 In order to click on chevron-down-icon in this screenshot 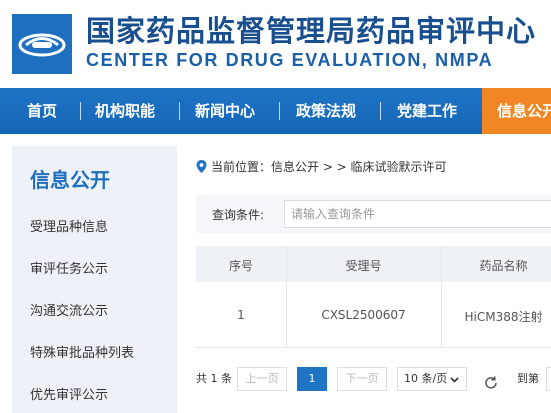, I will do `click(454, 380)`.